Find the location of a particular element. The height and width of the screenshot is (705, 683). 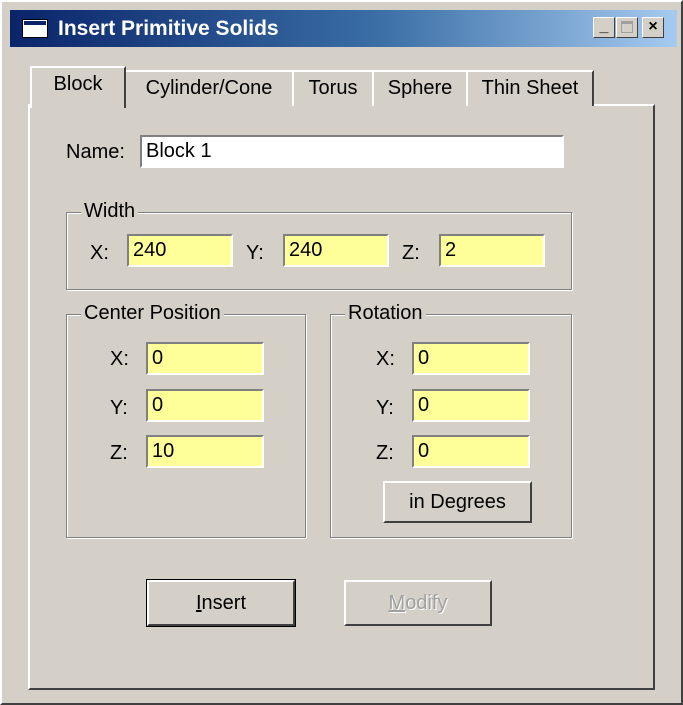

tab-block: Block is located at coordinates (78, 87).